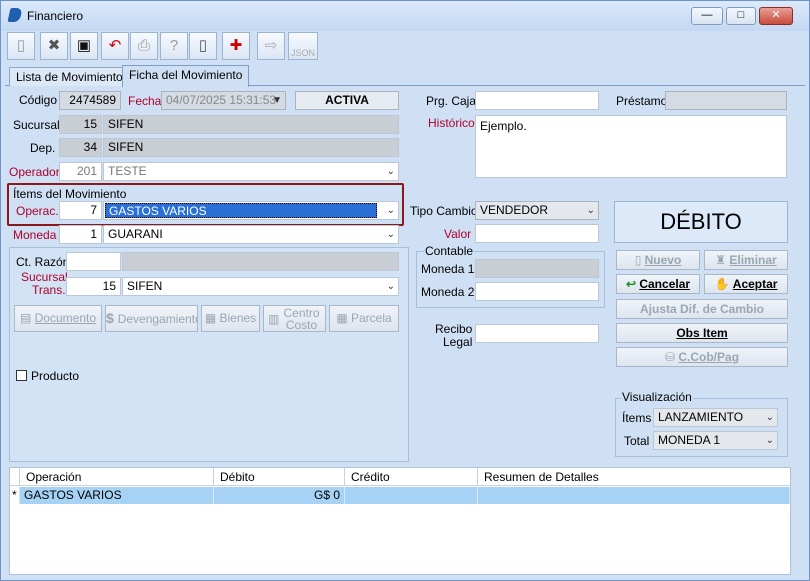  Describe the element at coordinates (93, 261) in the screenshot. I see `ctrazon-field` at that location.